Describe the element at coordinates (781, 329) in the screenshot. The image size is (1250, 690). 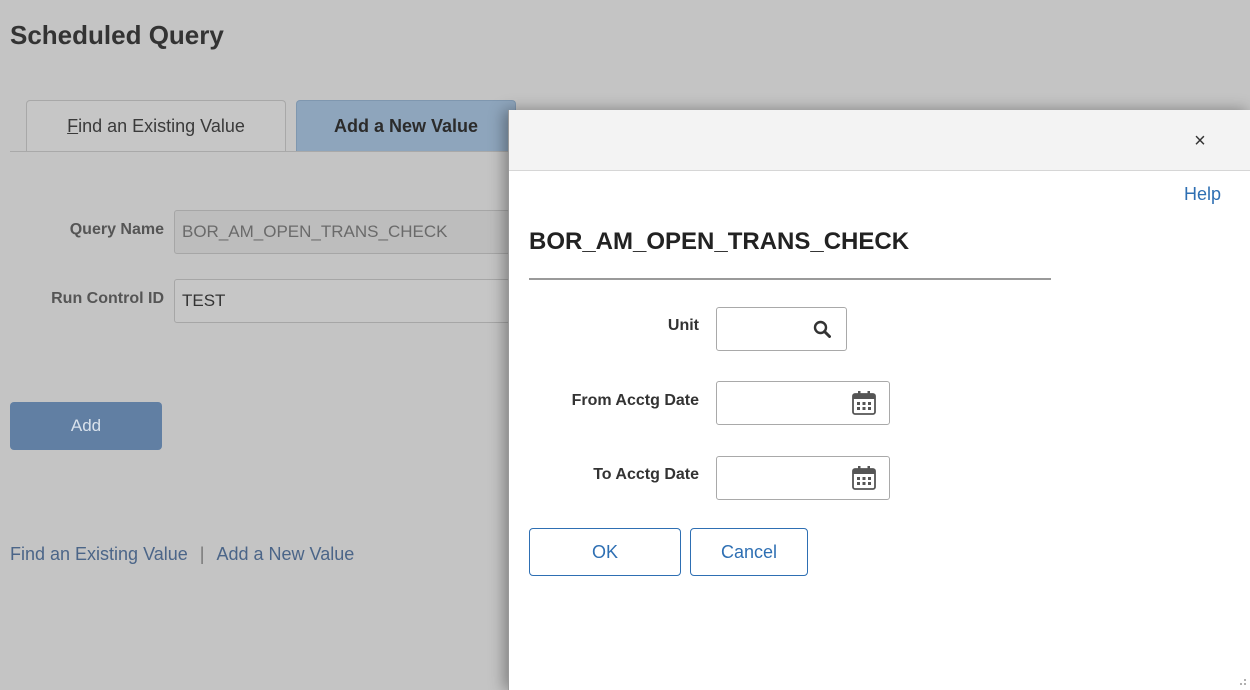
I see `unit-input` at that location.